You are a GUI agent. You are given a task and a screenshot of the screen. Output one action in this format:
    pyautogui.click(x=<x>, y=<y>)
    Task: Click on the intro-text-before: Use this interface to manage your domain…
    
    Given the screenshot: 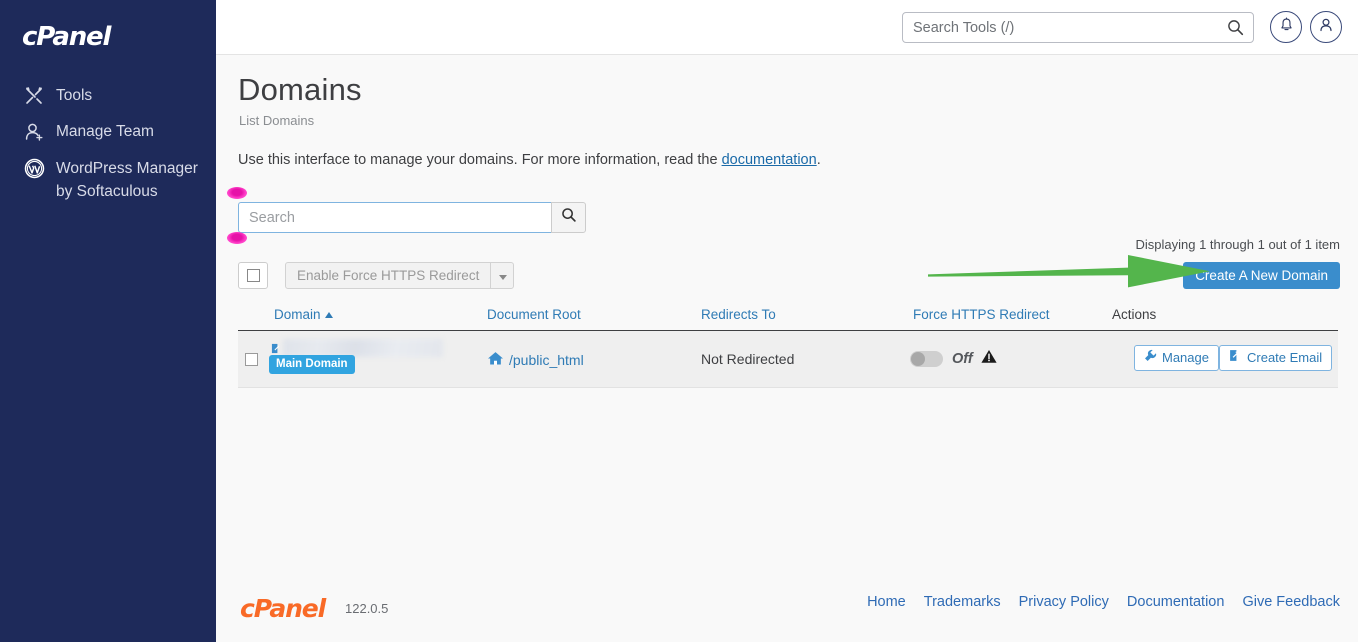 What is the action you would take?
    pyautogui.click(x=480, y=160)
    